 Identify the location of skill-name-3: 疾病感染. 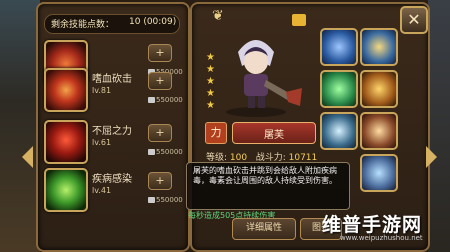
(112, 179).